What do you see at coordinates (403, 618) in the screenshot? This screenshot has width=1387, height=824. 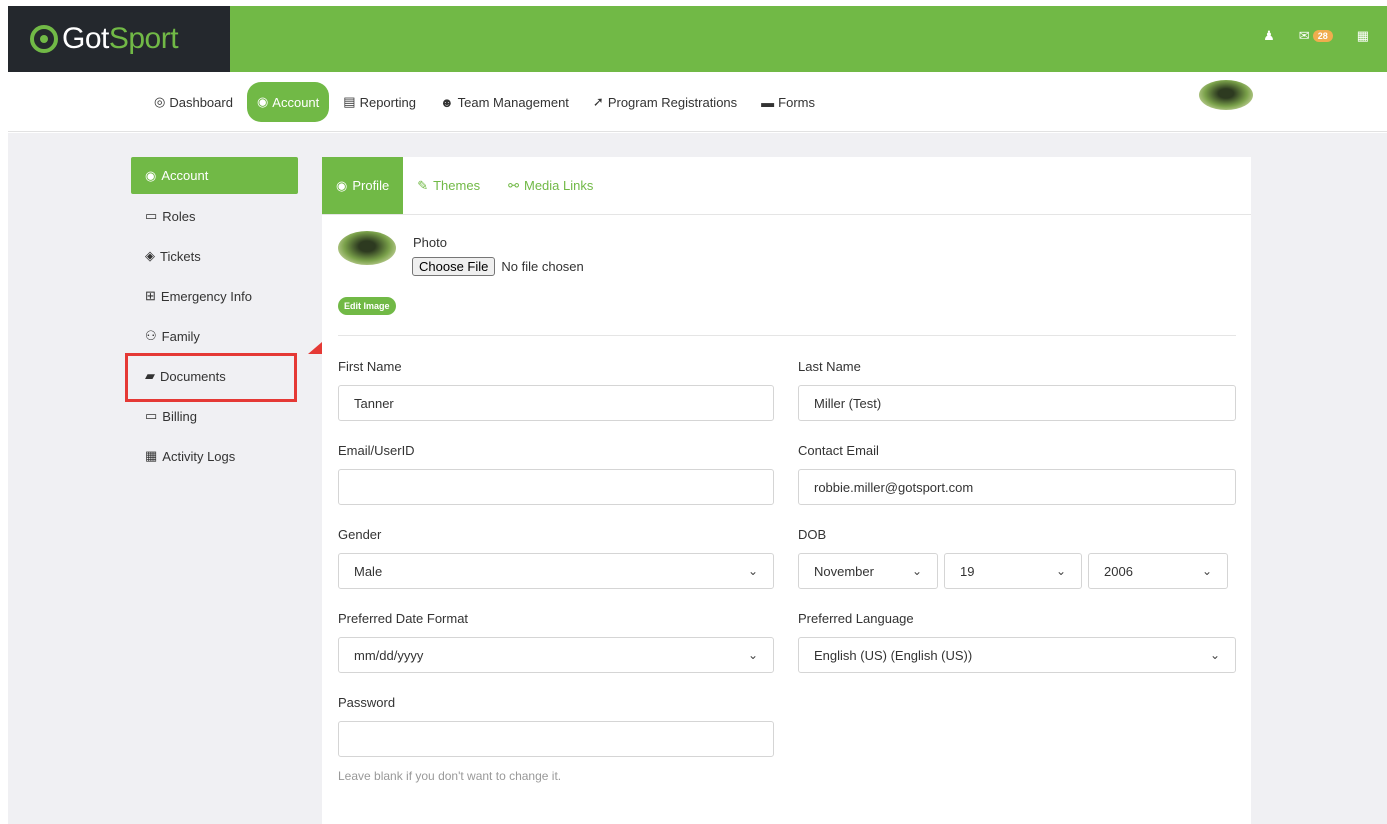 I see `date-format-label: Preferred Date Format` at bounding box center [403, 618].